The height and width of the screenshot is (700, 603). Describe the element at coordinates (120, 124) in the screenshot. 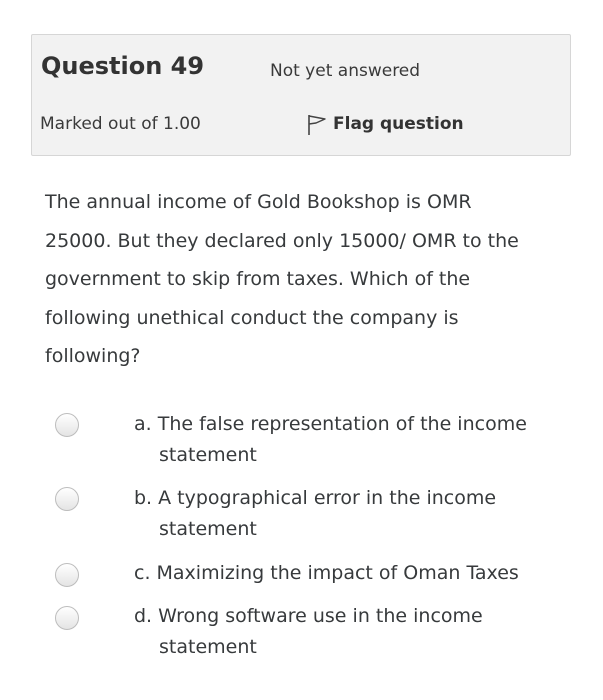

I see `question-grade: Marked out of 1.00` at that location.